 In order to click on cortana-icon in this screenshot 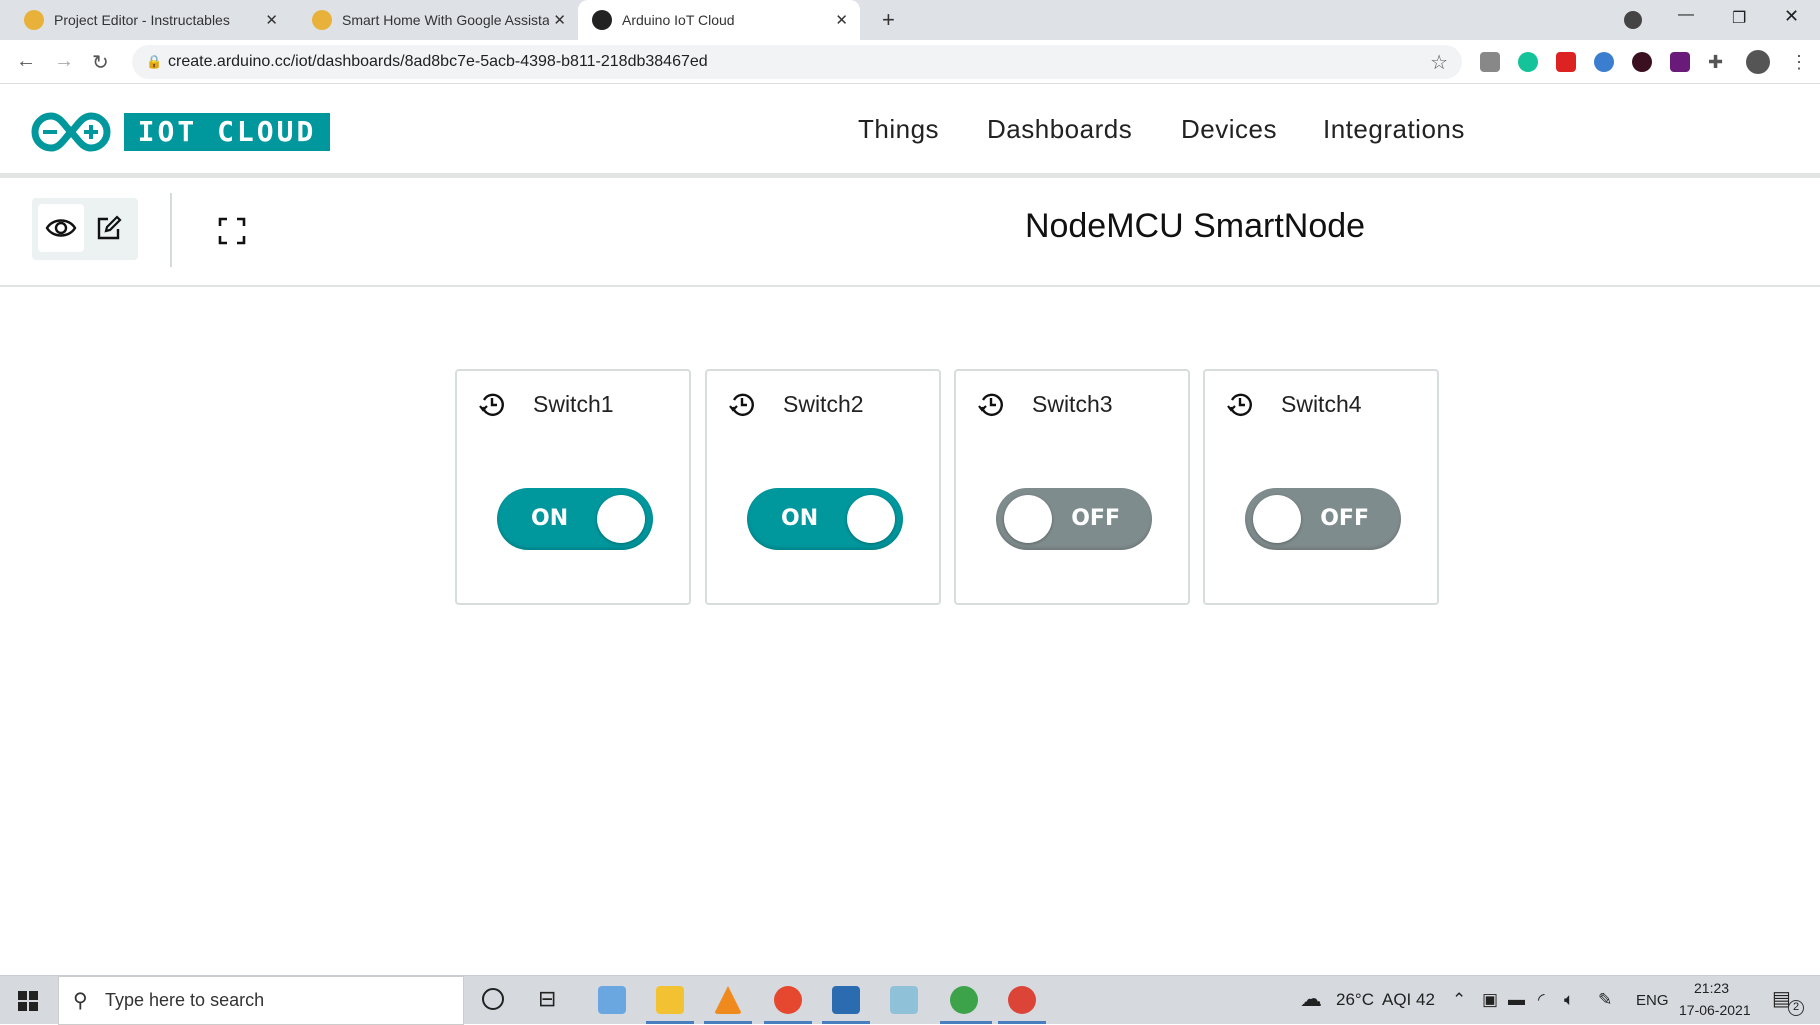, I will do `click(493, 999)`.